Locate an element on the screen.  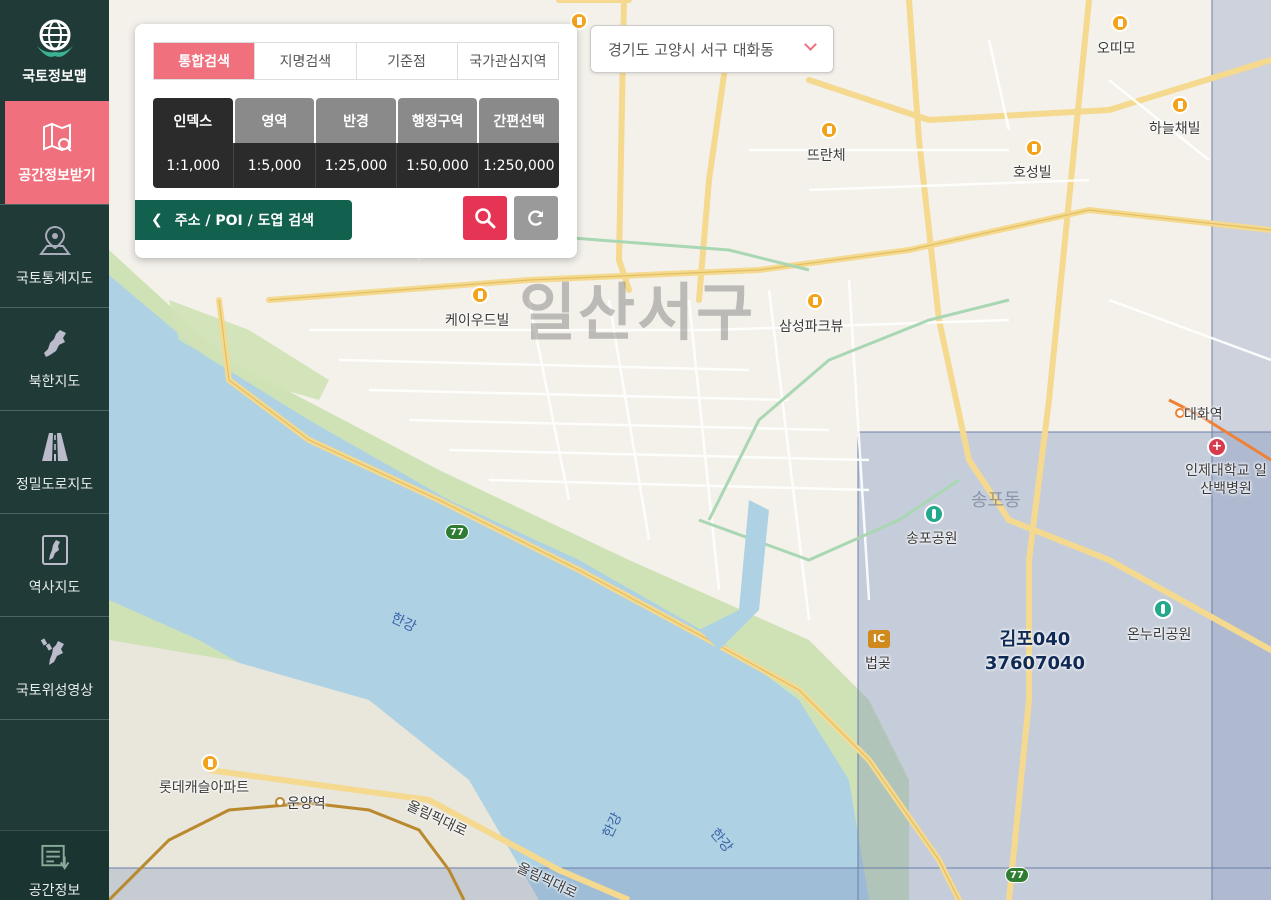
reset-button is located at coordinates (536, 218).